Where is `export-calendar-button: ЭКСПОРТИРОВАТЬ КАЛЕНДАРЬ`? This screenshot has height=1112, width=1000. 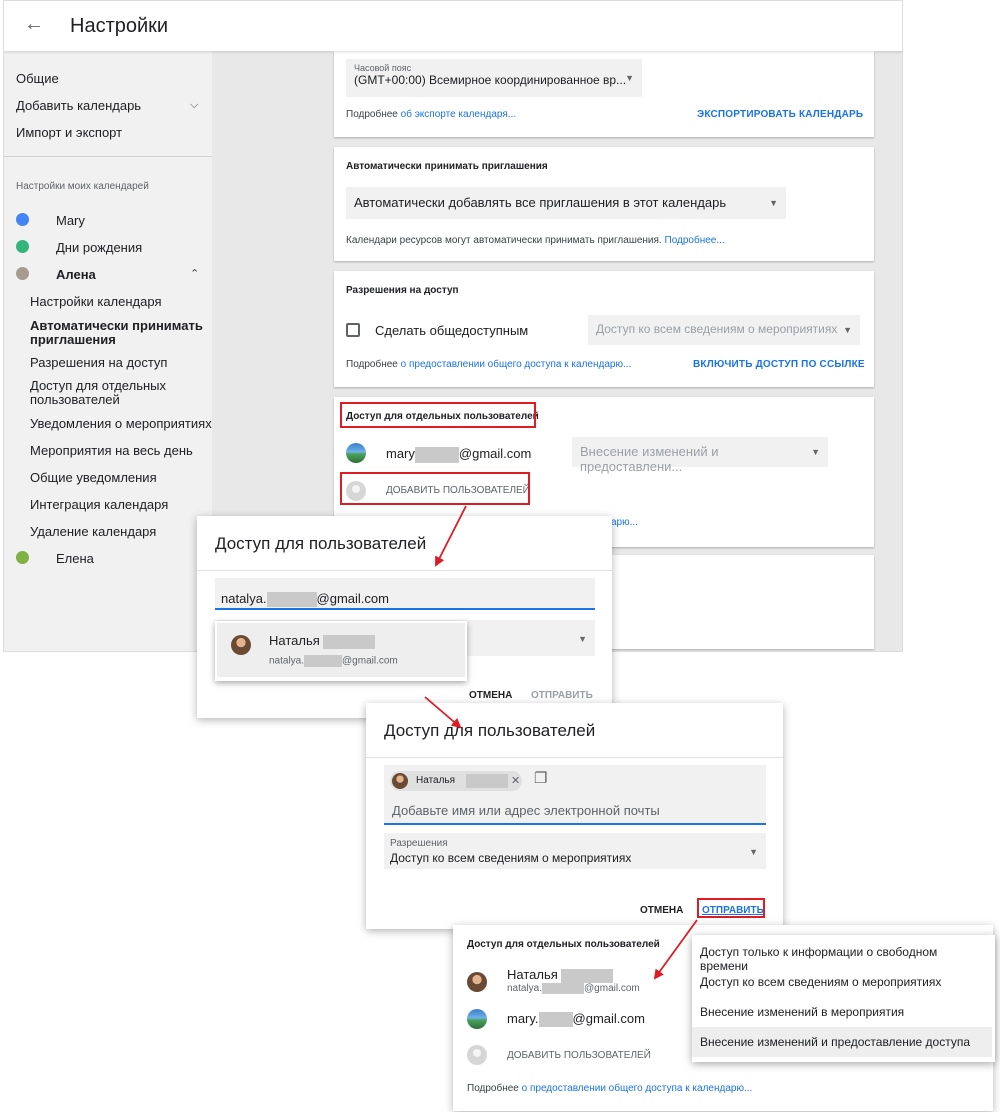 export-calendar-button: ЭКСПОРТИРОВАТЬ КАЛЕНДАРЬ is located at coordinates (780, 114).